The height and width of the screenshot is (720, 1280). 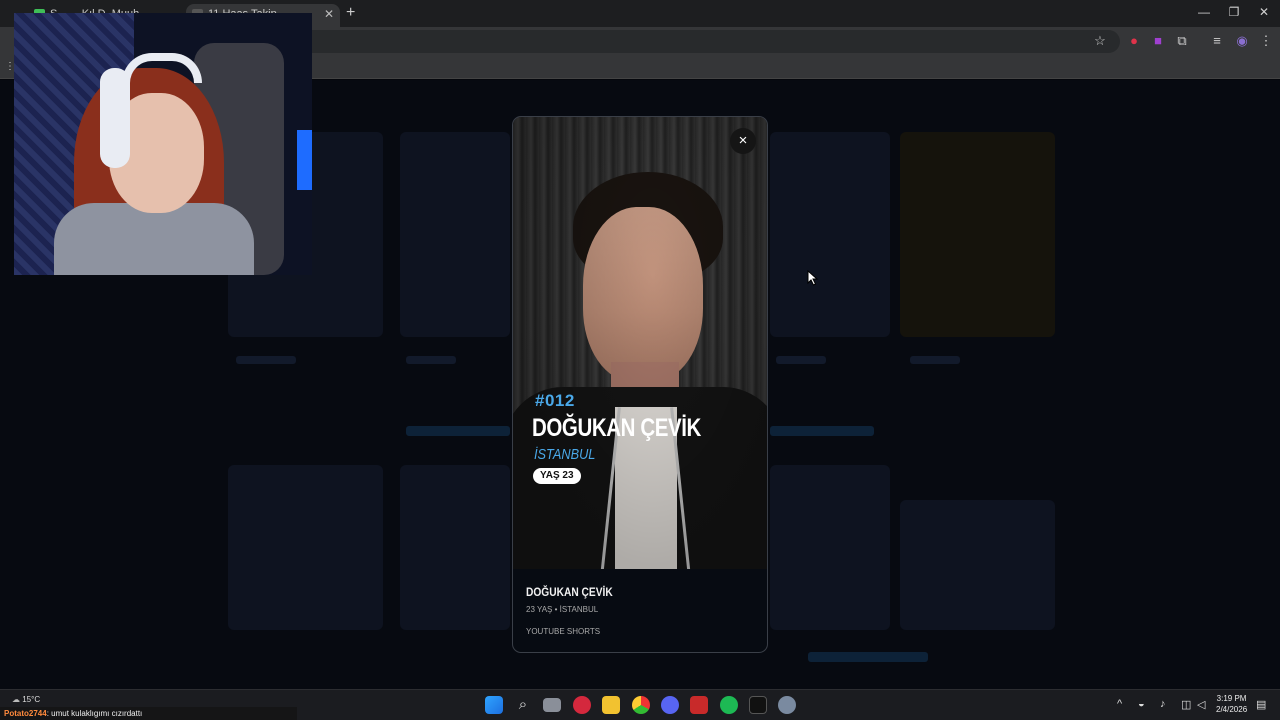 I want to click on system-clock: 3:19 PM 2/4/2026, so click(x=1231, y=704).